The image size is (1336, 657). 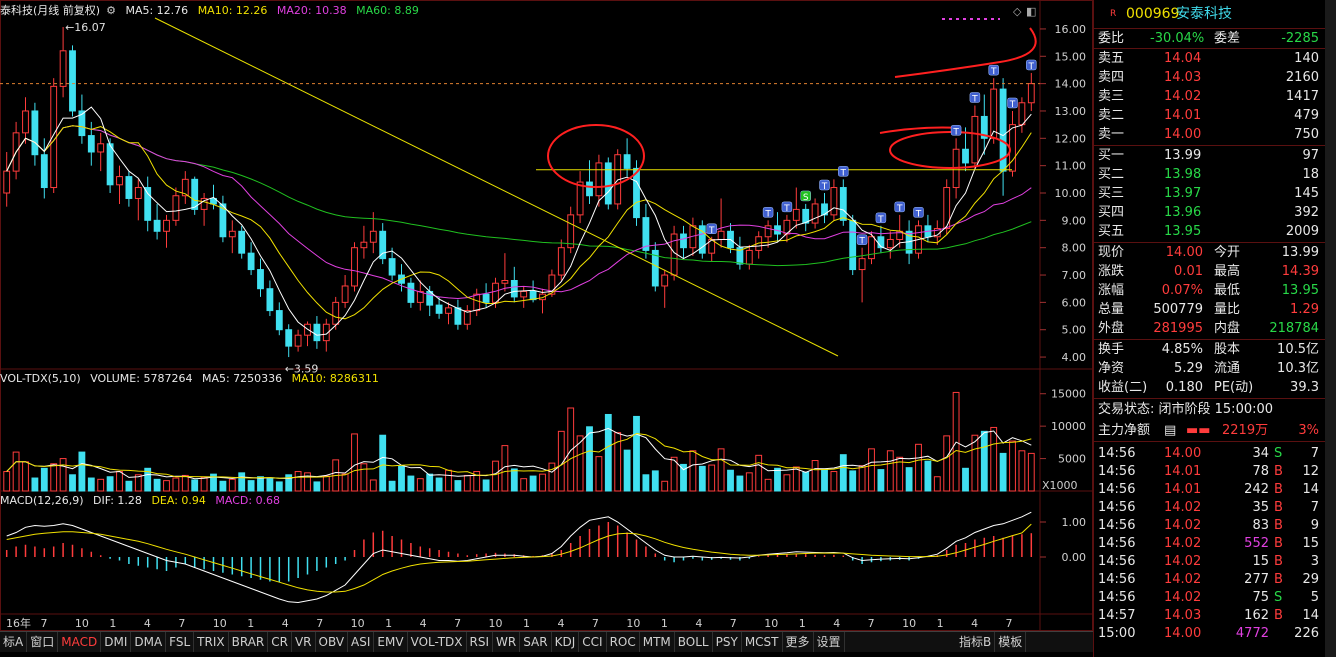 I want to click on tab-14: RSI, so click(x=480, y=642).